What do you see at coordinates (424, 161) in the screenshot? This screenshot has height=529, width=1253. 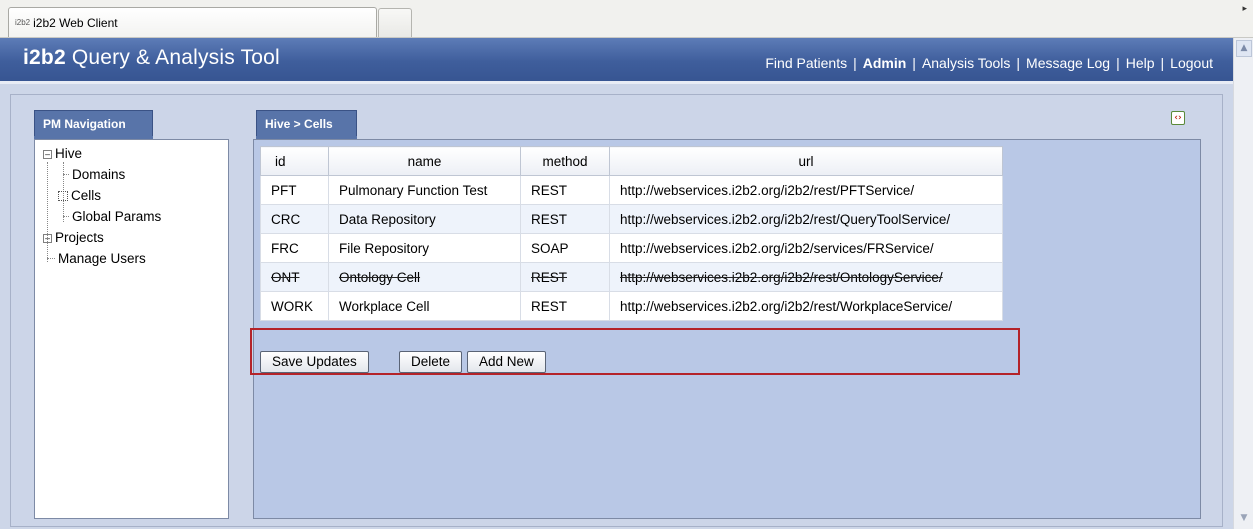 I see `column-header-name: name` at bounding box center [424, 161].